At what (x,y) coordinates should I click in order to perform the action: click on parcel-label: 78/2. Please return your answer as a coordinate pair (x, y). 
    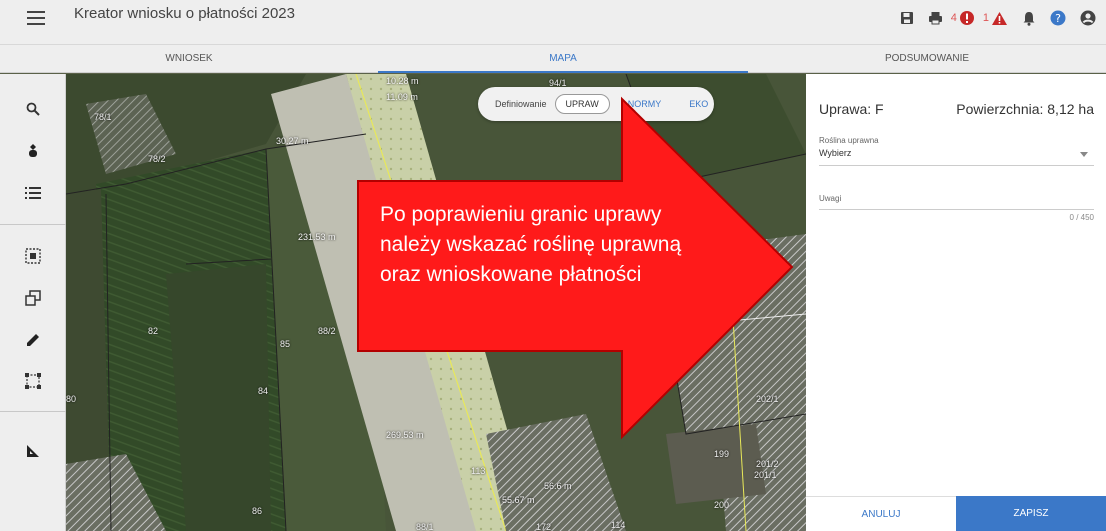
    Looking at the image, I should click on (157, 159).